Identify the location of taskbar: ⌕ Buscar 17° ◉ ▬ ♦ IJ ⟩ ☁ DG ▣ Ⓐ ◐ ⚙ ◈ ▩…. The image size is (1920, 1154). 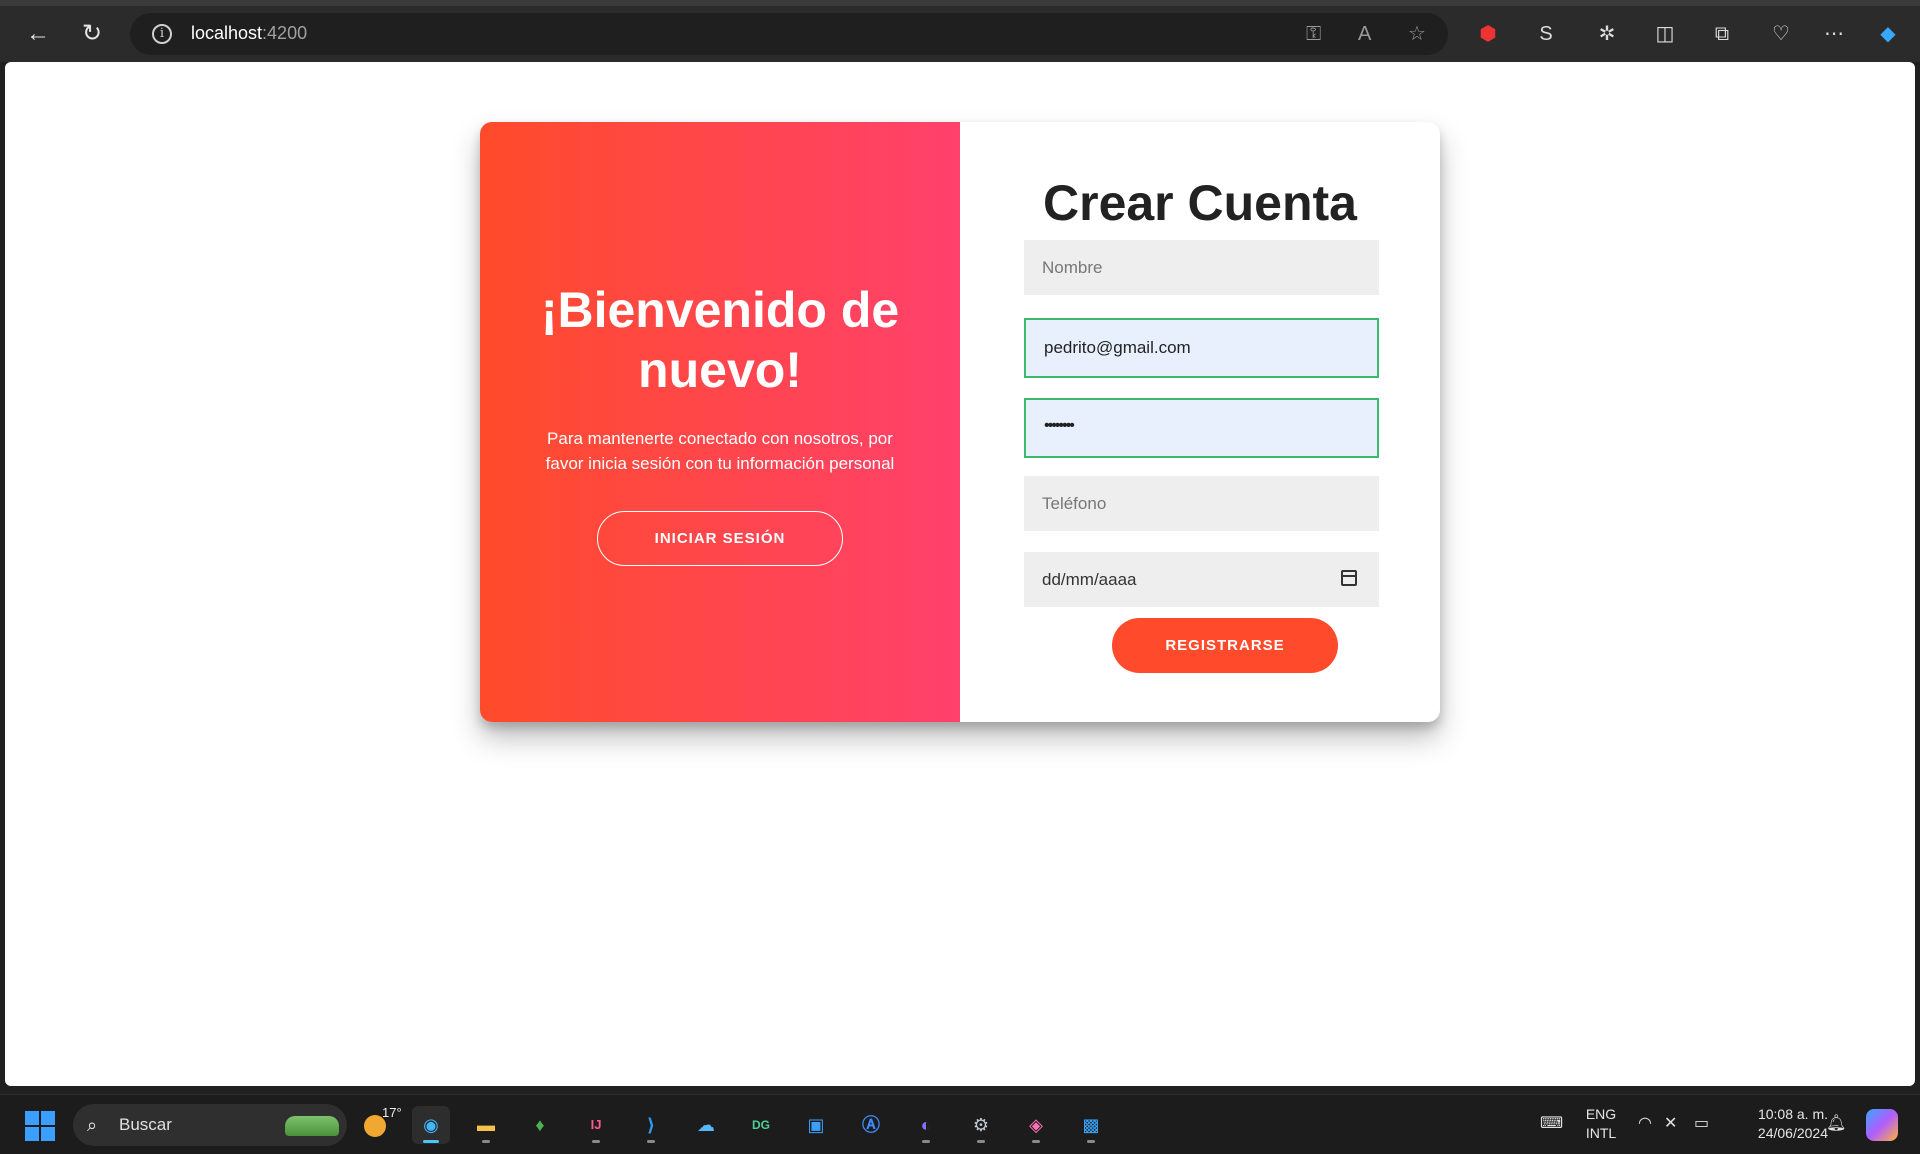
(960, 1124).